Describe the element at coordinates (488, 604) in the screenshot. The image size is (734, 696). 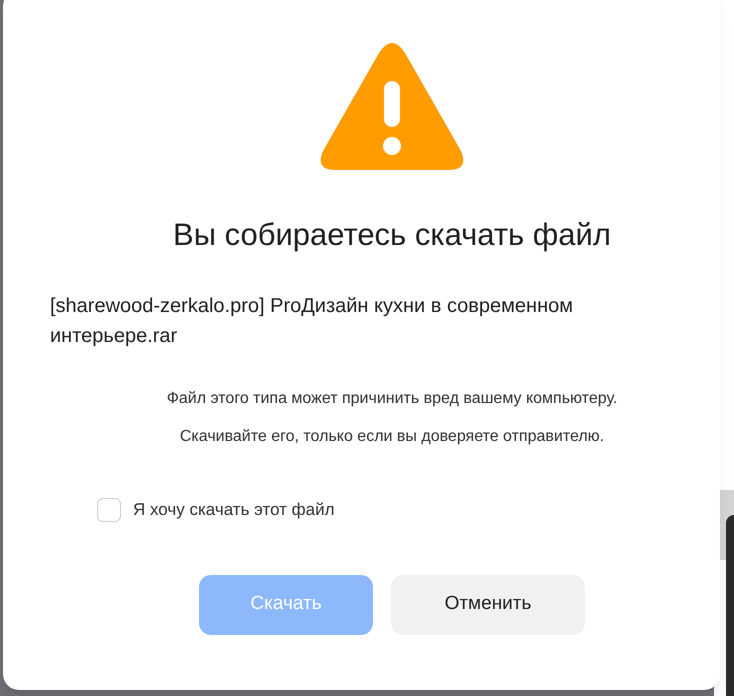
I see `cancel-button: Отменить` at that location.